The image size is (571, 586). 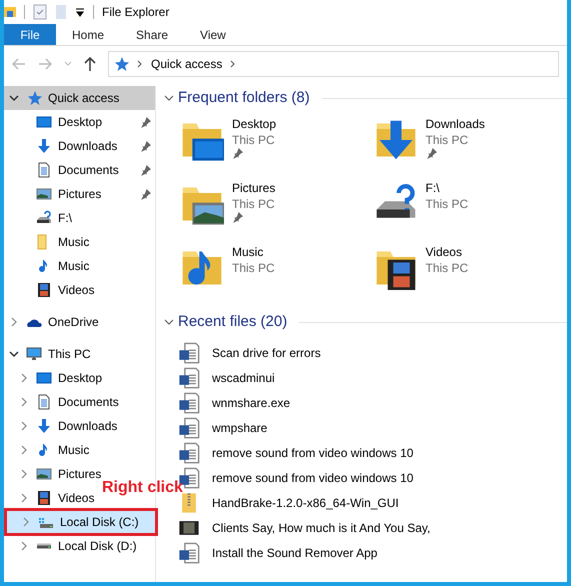 What do you see at coordinates (79, 218) in the screenshot?
I see `nav-item: F:\` at bounding box center [79, 218].